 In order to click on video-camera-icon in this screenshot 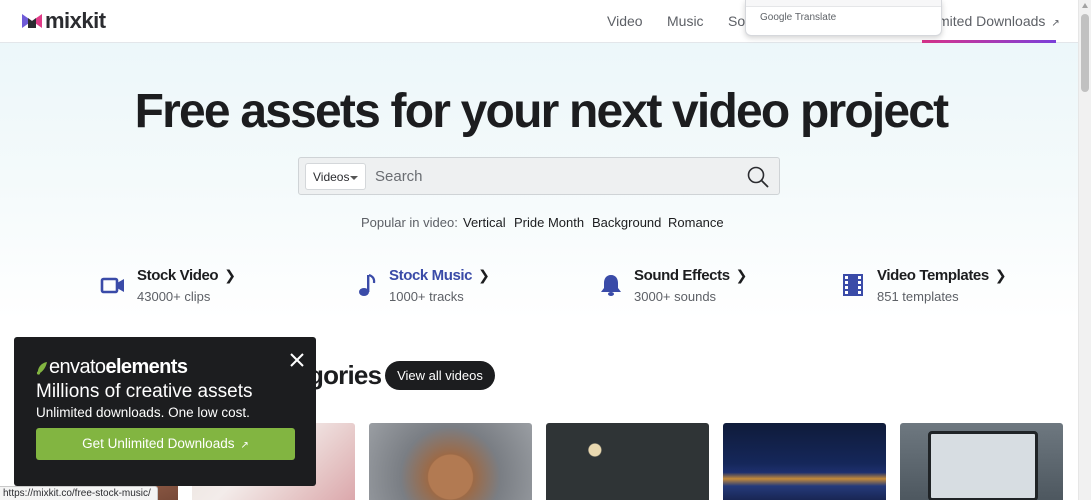, I will do `click(112, 285)`.